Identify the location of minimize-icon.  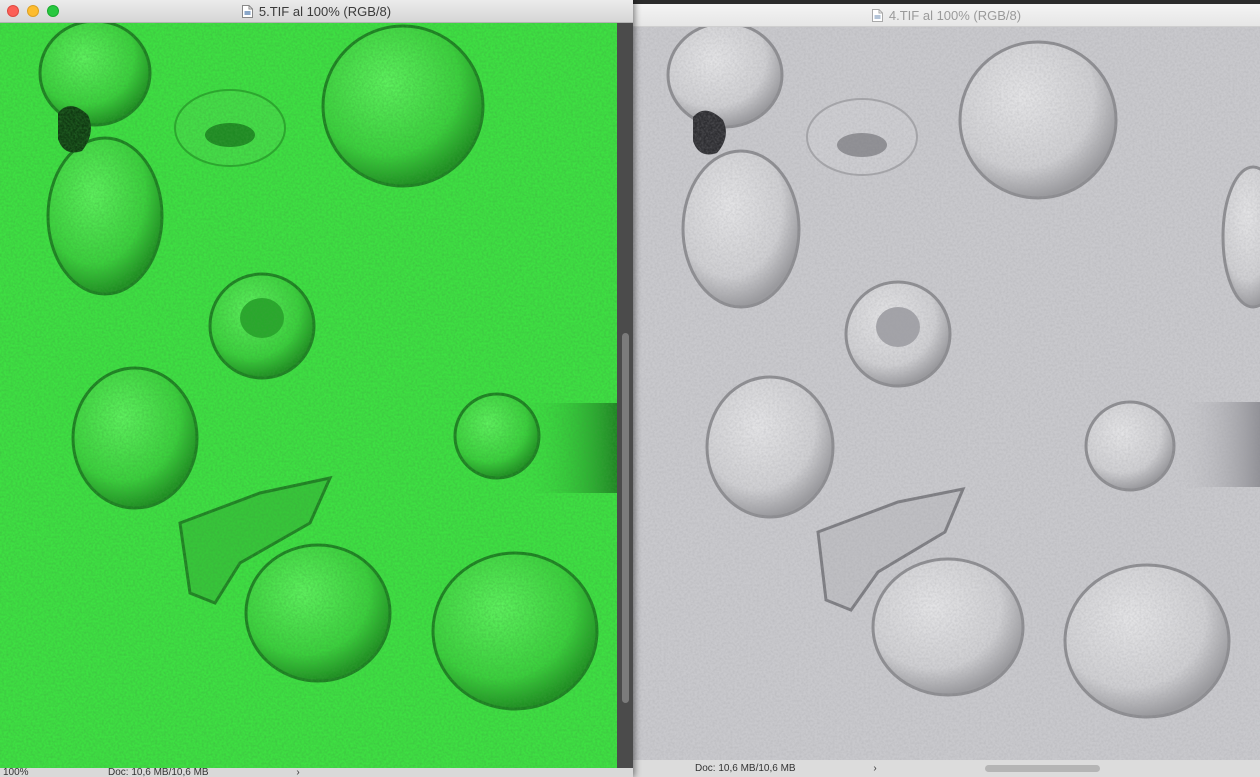
(33, 11).